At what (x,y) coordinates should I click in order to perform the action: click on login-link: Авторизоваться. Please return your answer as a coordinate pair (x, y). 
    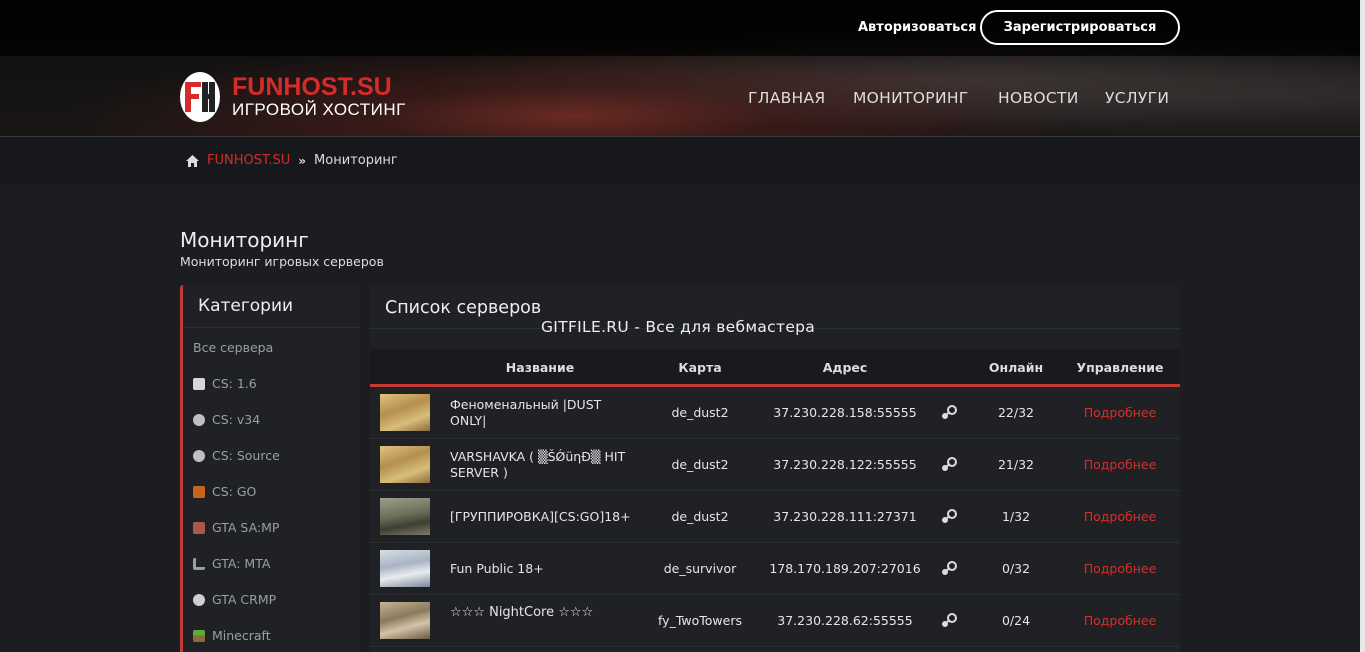
    Looking at the image, I should click on (917, 28).